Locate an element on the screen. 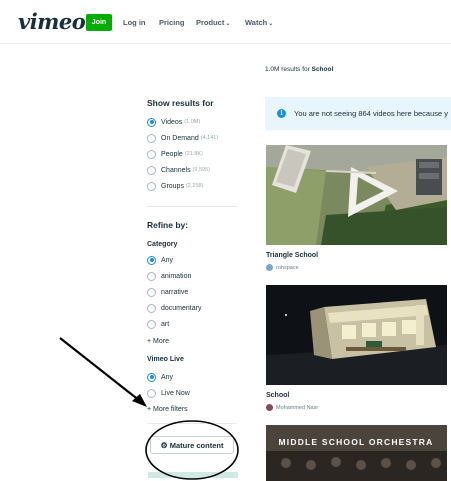  info-icon: i is located at coordinates (281, 113).